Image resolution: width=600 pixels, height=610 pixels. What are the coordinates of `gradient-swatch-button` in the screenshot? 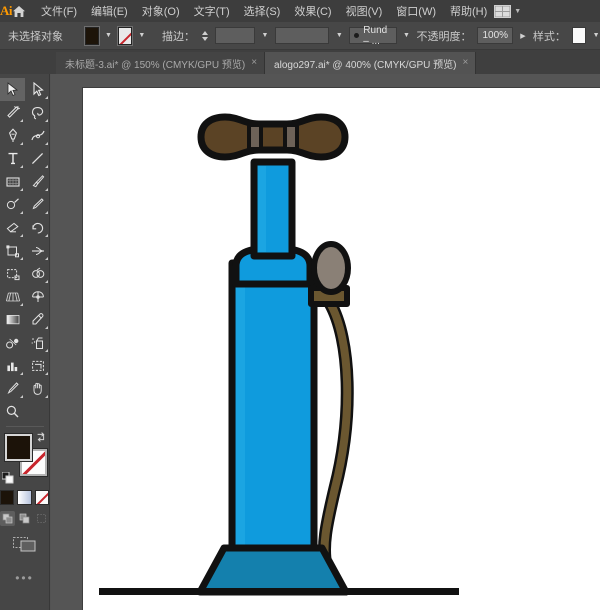 It's located at (24, 497).